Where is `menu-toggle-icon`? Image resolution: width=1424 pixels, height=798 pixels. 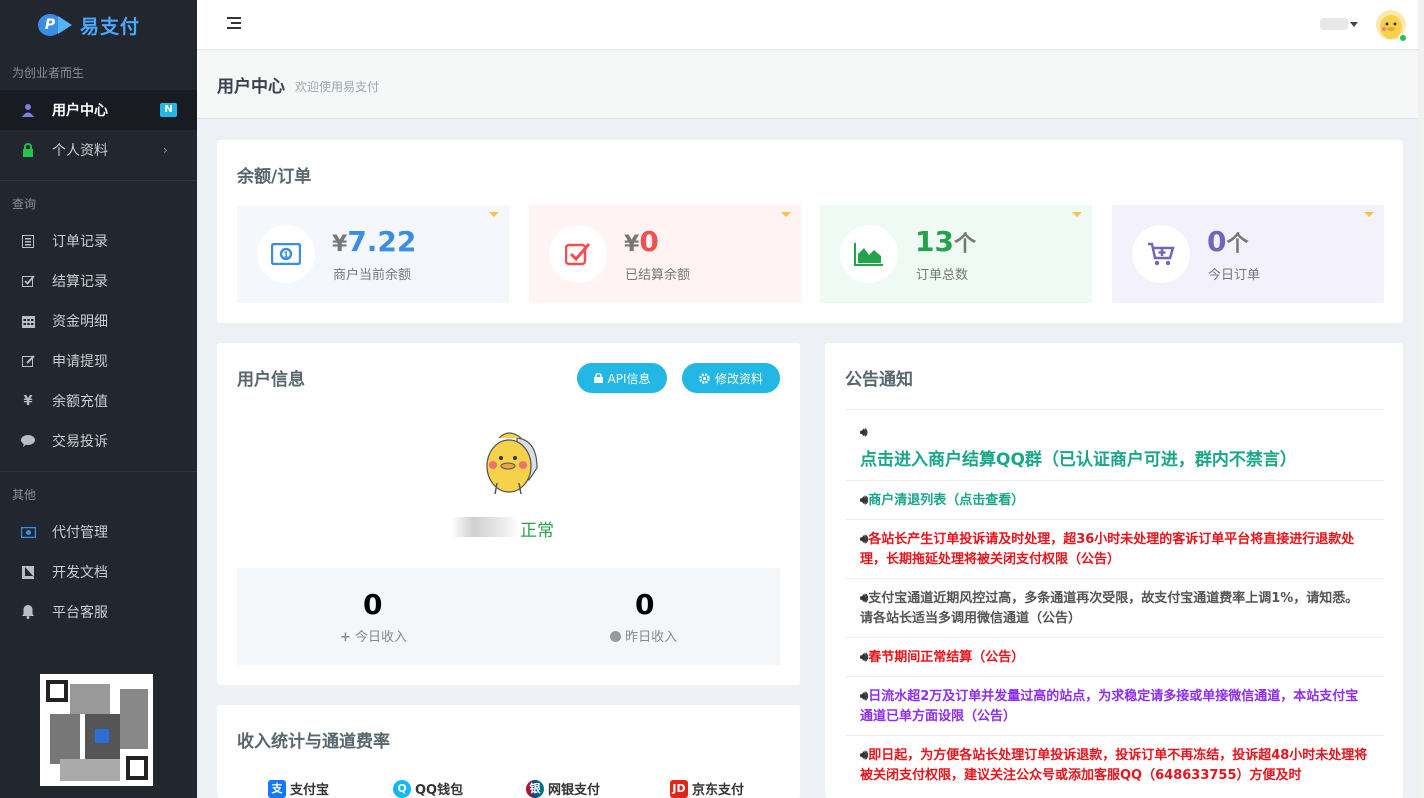 menu-toggle-icon is located at coordinates (234, 23).